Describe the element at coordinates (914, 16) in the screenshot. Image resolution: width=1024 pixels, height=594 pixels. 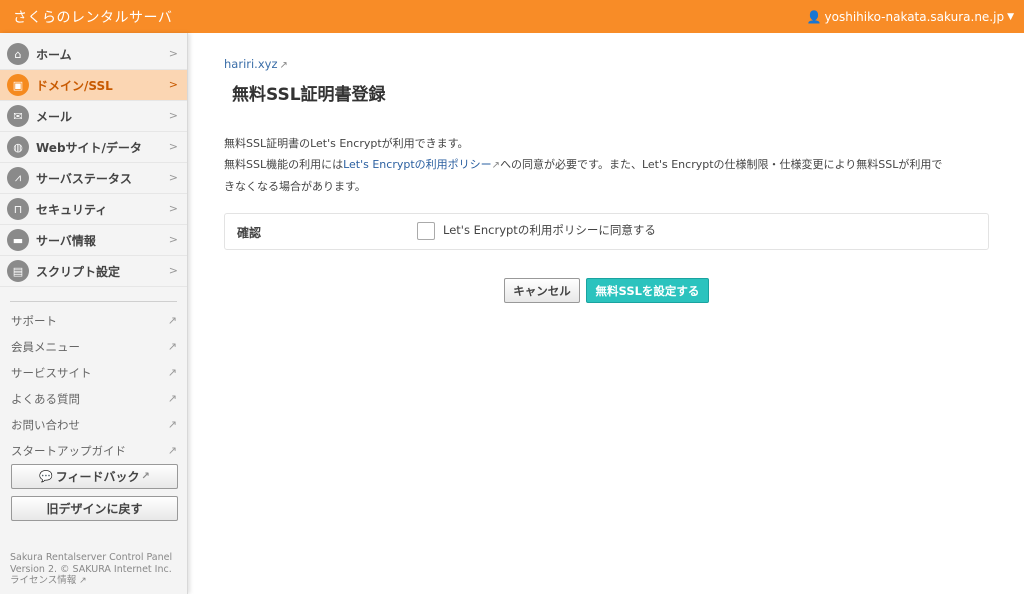
I see `user-name: yoshihiko-nakata.sakura.ne.jp` at that location.